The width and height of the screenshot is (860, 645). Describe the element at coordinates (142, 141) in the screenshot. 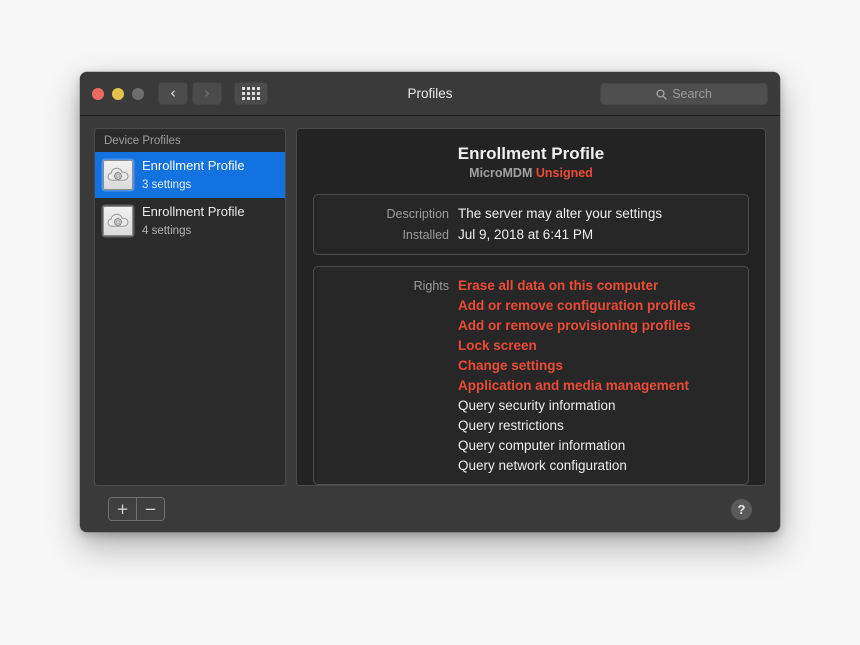

I see `sidebar-header: Device Profiles` at that location.